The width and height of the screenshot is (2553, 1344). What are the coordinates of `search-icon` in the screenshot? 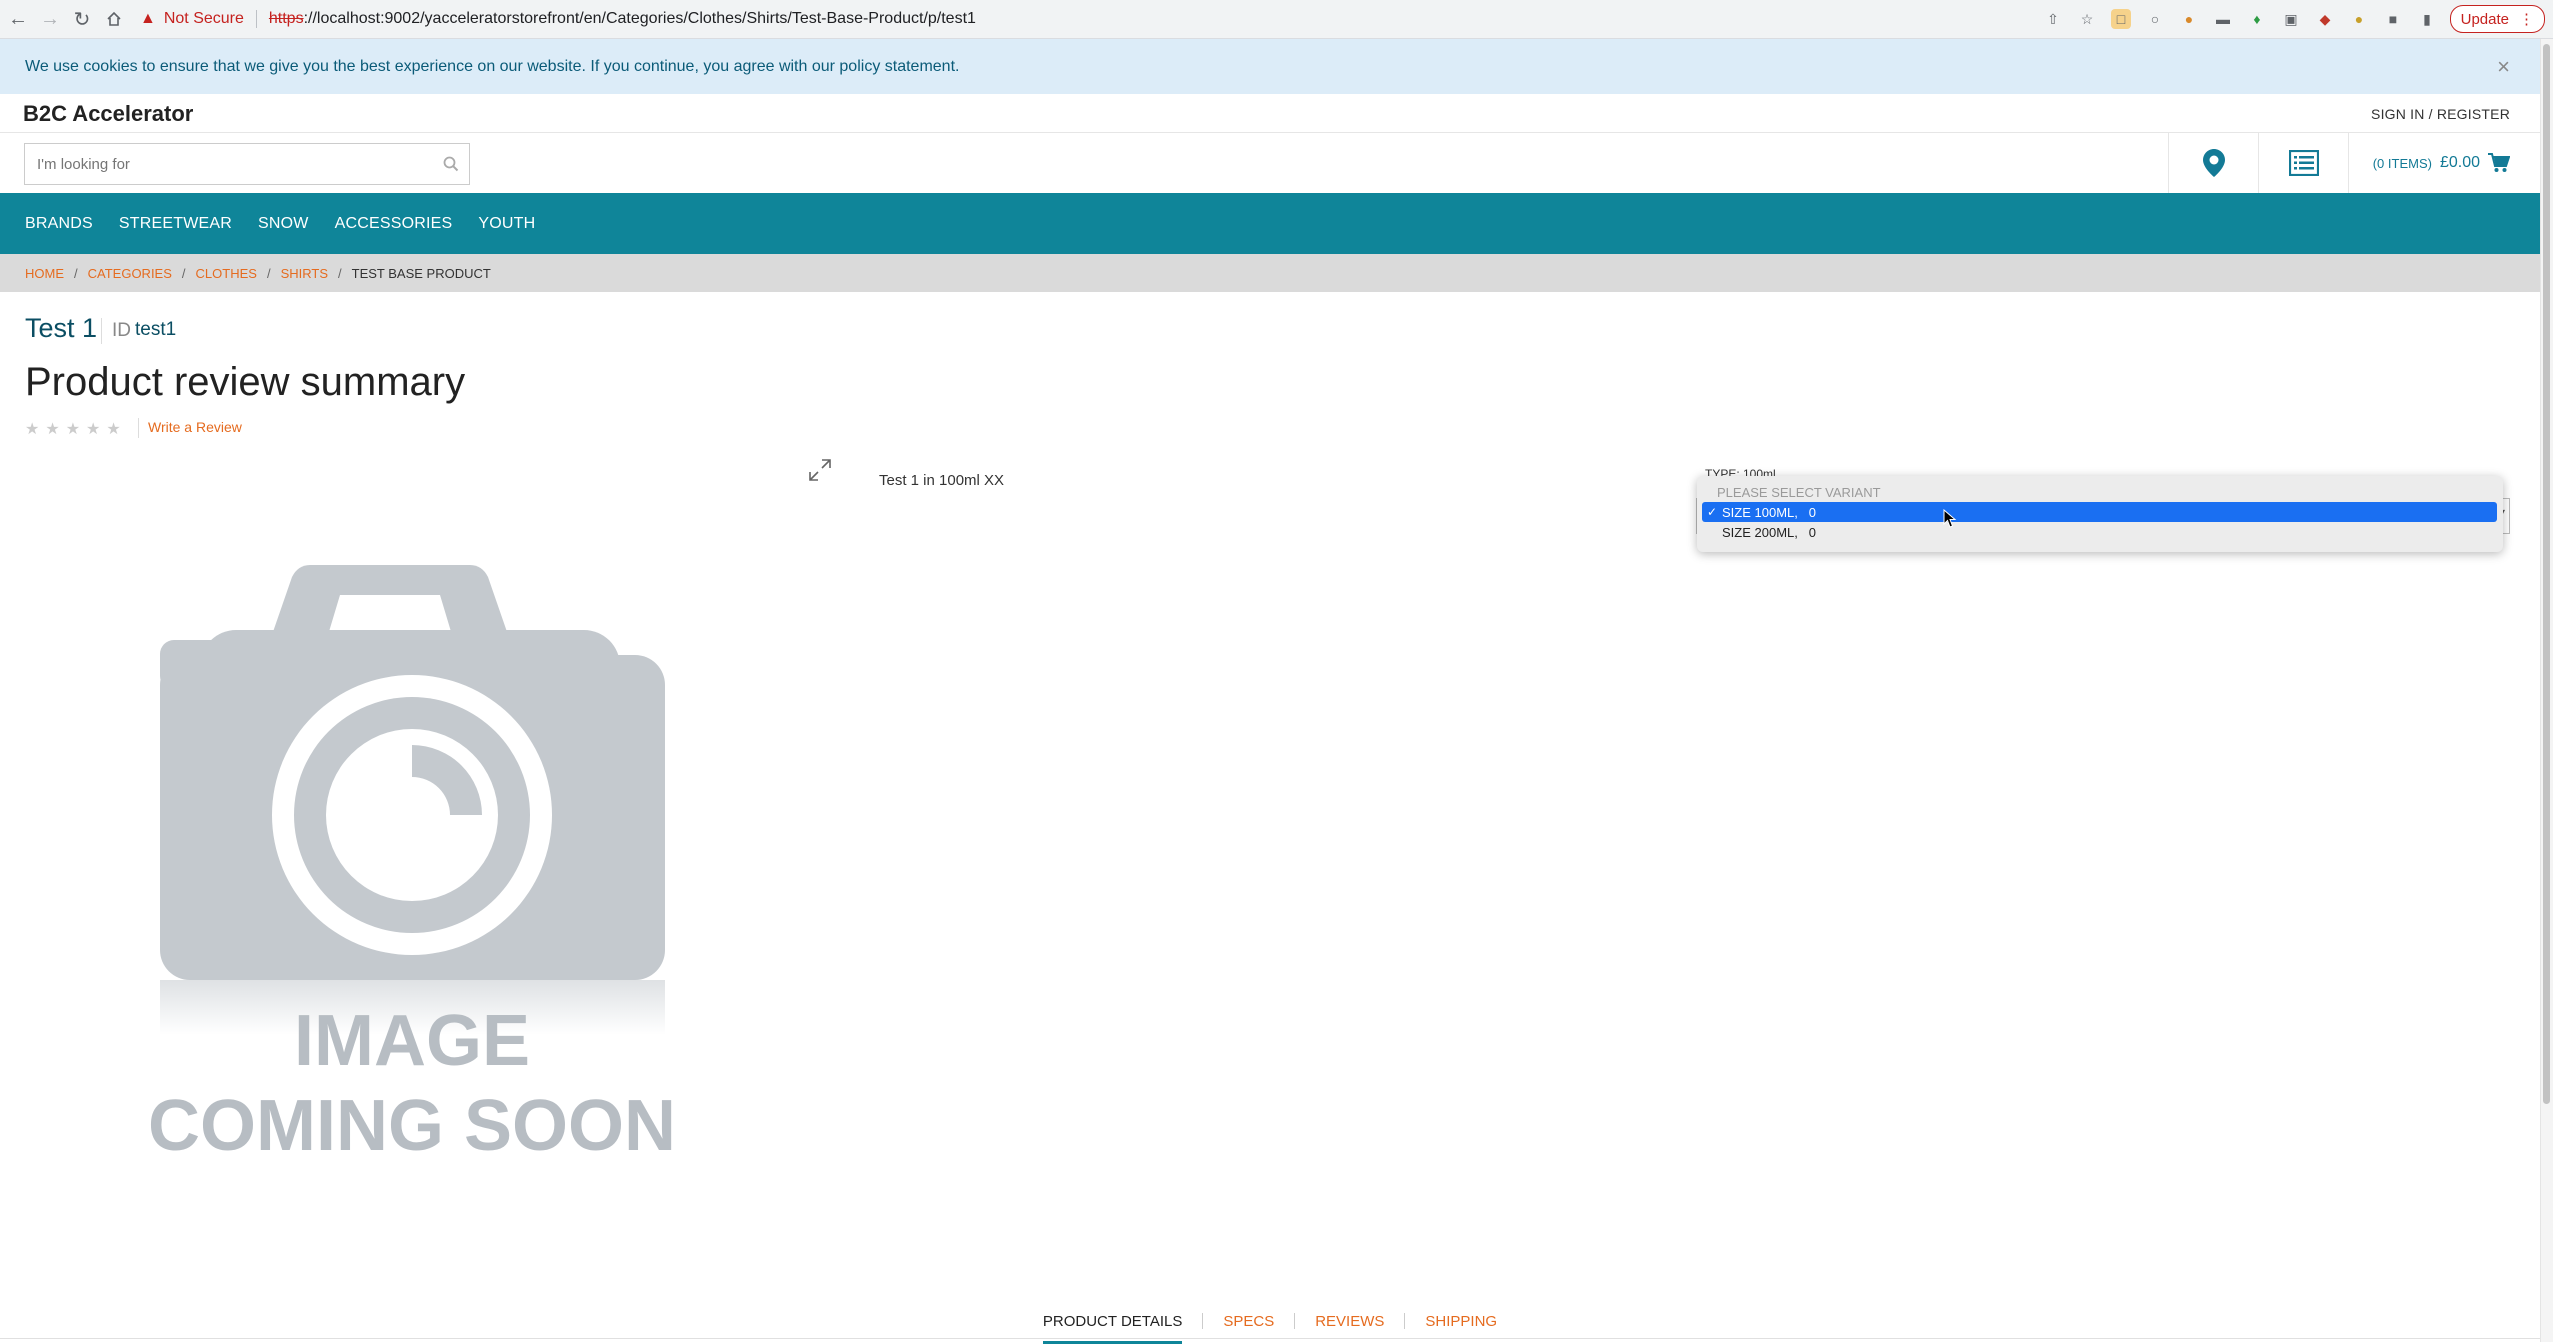 It's located at (451, 164).